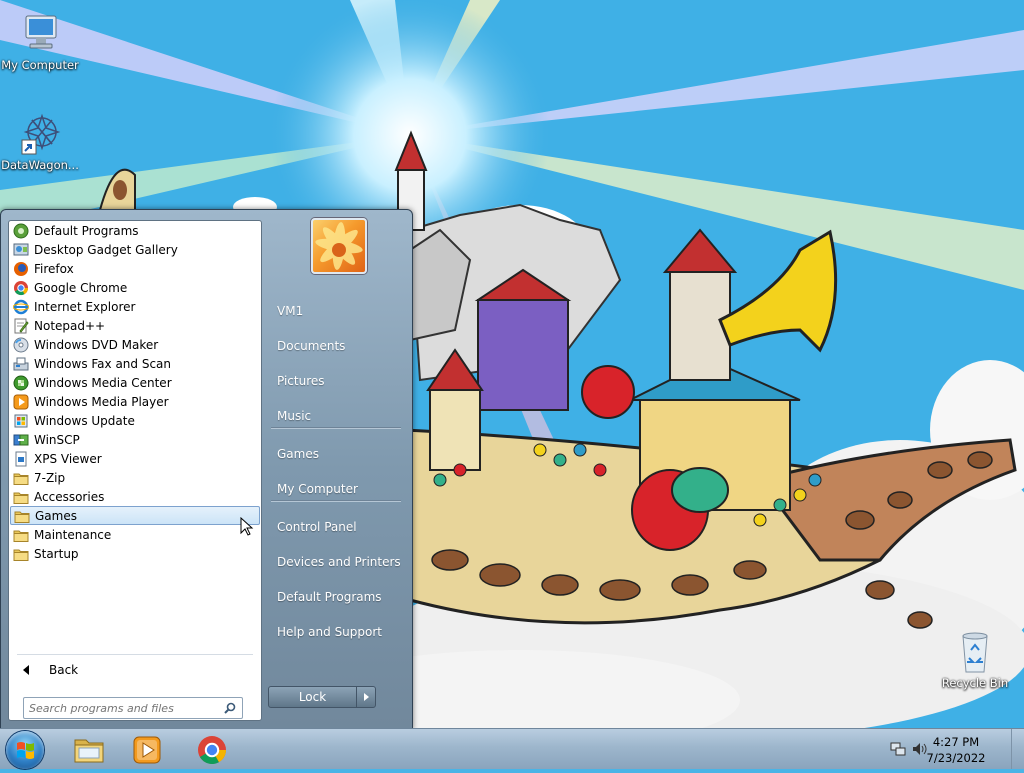 The image size is (1024, 773). What do you see at coordinates (135, 458) in the screenshot?
I see `program-item-xps-viewer: XPS Viewer` at bounding box center [135, 458].